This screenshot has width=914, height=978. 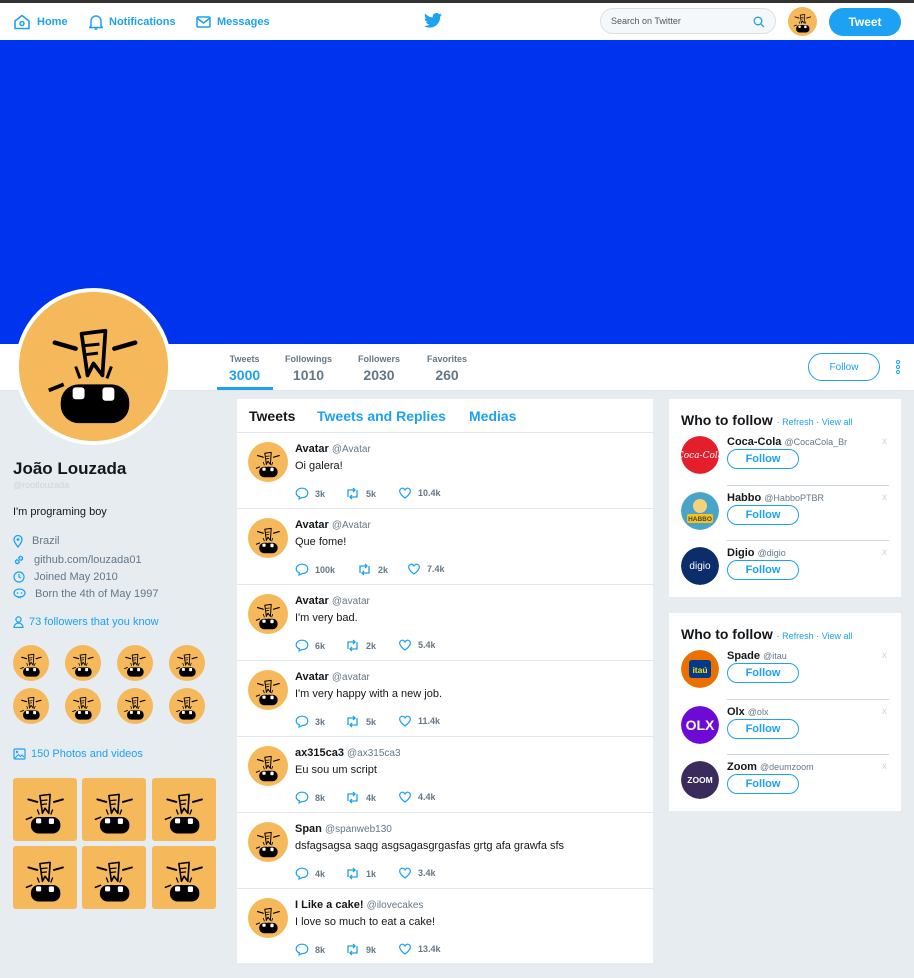 What do you see at coordinates (433, 21) in the screenshot?
I see `twitter-logo-icon` at bounding box center [433, 21].